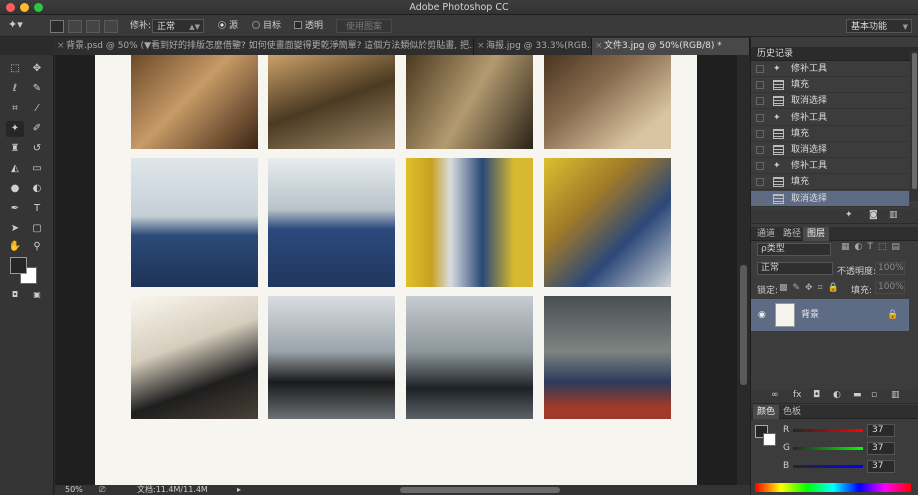 The height and width of the screenshot is (495, 918). I want to click on eraser-tool-icon: ◭, so click(15, 169).